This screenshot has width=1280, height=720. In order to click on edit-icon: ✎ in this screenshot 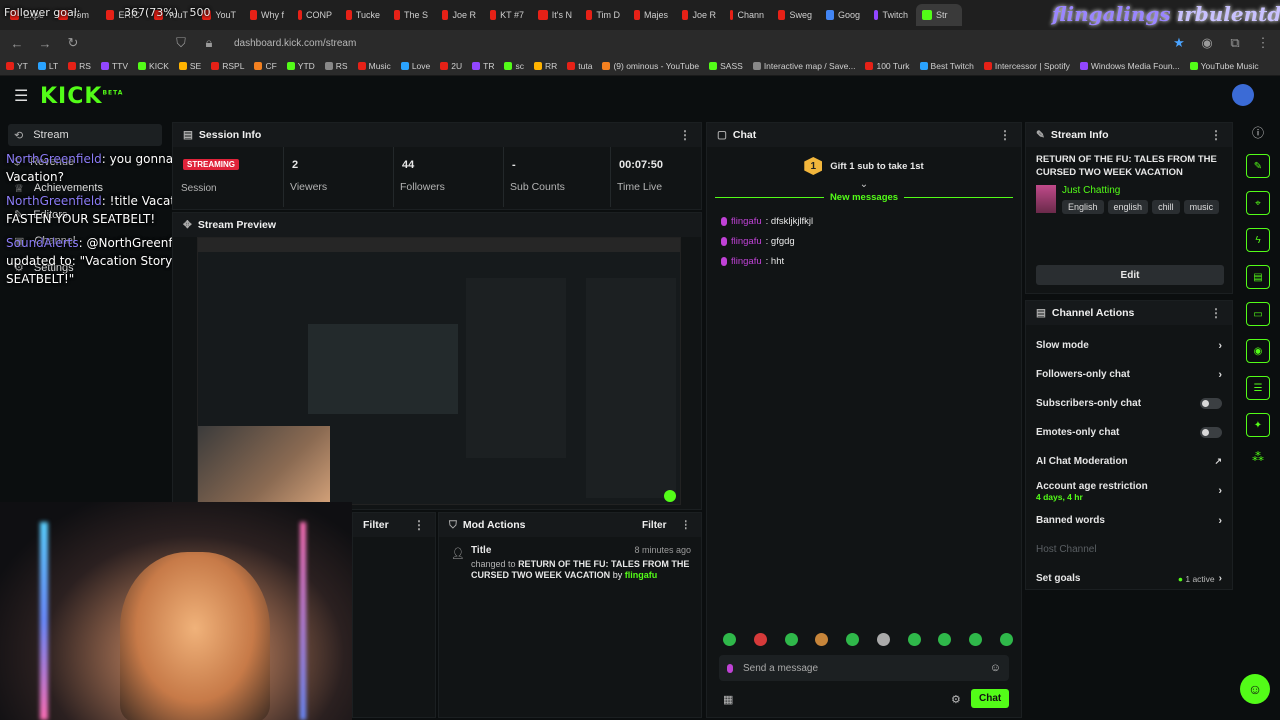, I will do `click(1258, 166)`.